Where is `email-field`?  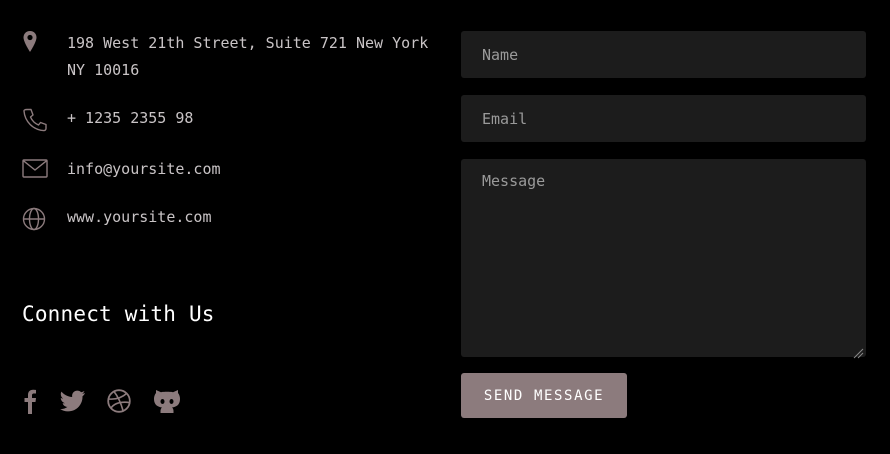 email-field is located at coordinates (663, 118).